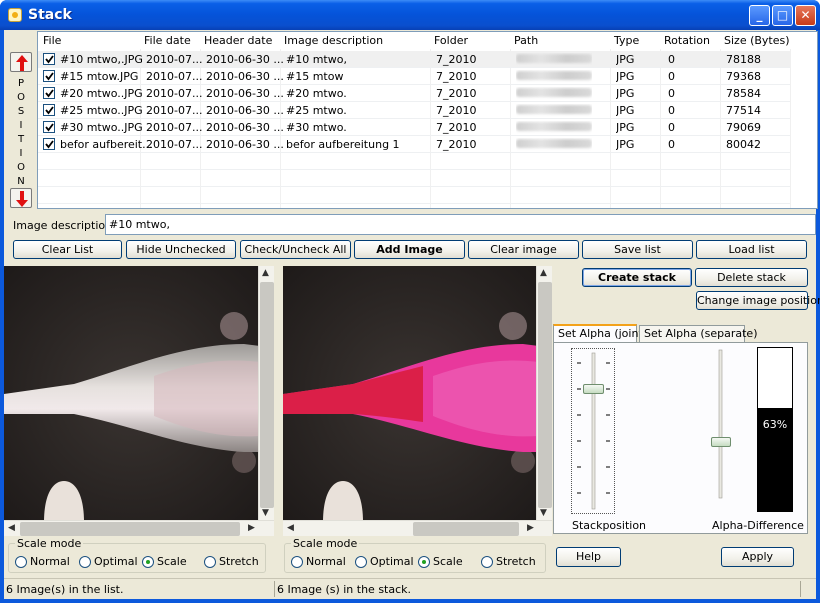 The image size is (820, 603). What do you see at coordinates (600, 333) in the screenshot?
I see `tab-set-alpha-joint: Set Alpha (joint)` at bounding box center [600, 333].